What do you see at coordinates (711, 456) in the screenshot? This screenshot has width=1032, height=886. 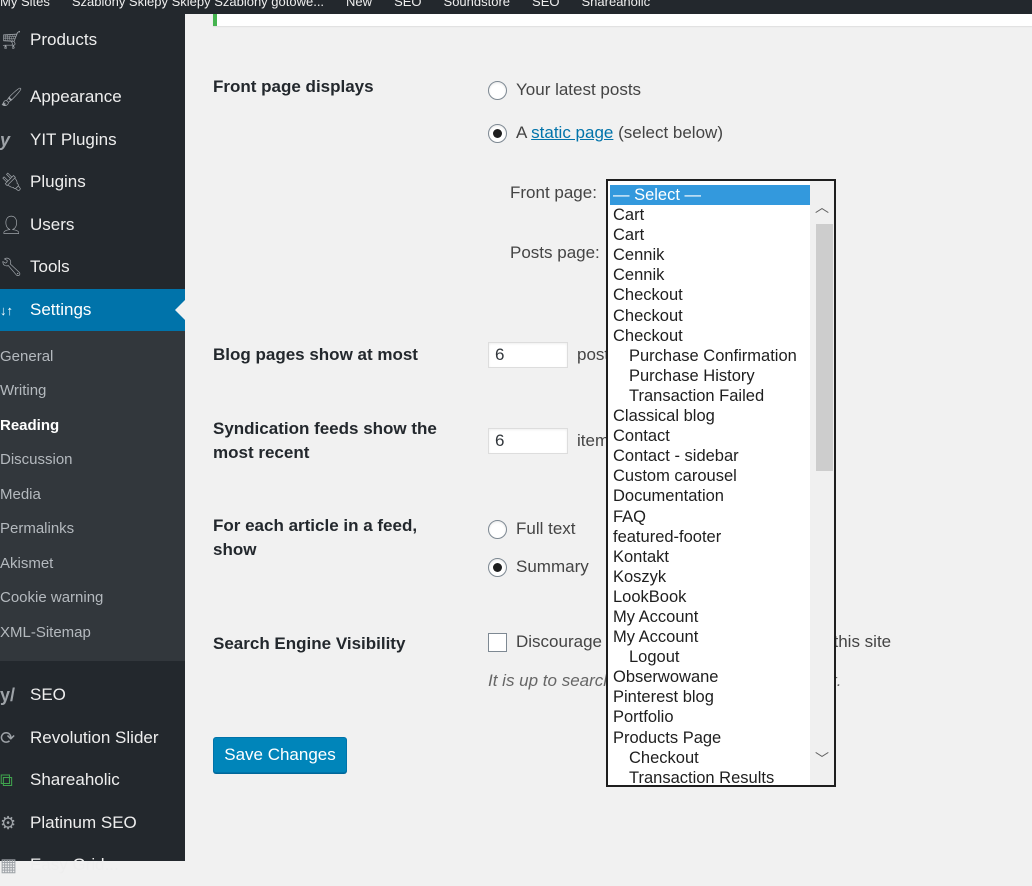 I see `dropdown-option: Contact - sidebar` at bounding box center [711, 456].